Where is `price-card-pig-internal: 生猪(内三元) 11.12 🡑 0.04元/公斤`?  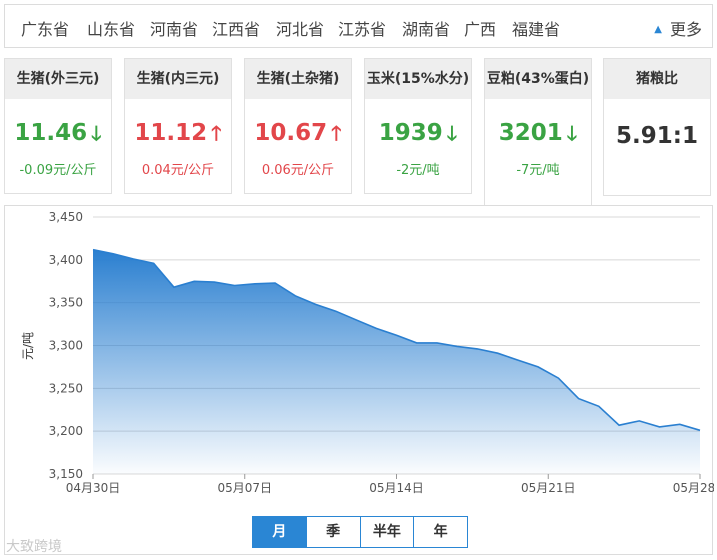
price-card-pig-internal: 生猪(内三元) 11.12 🡑 0.04元/公斤 is located at coordinates (178, 126).